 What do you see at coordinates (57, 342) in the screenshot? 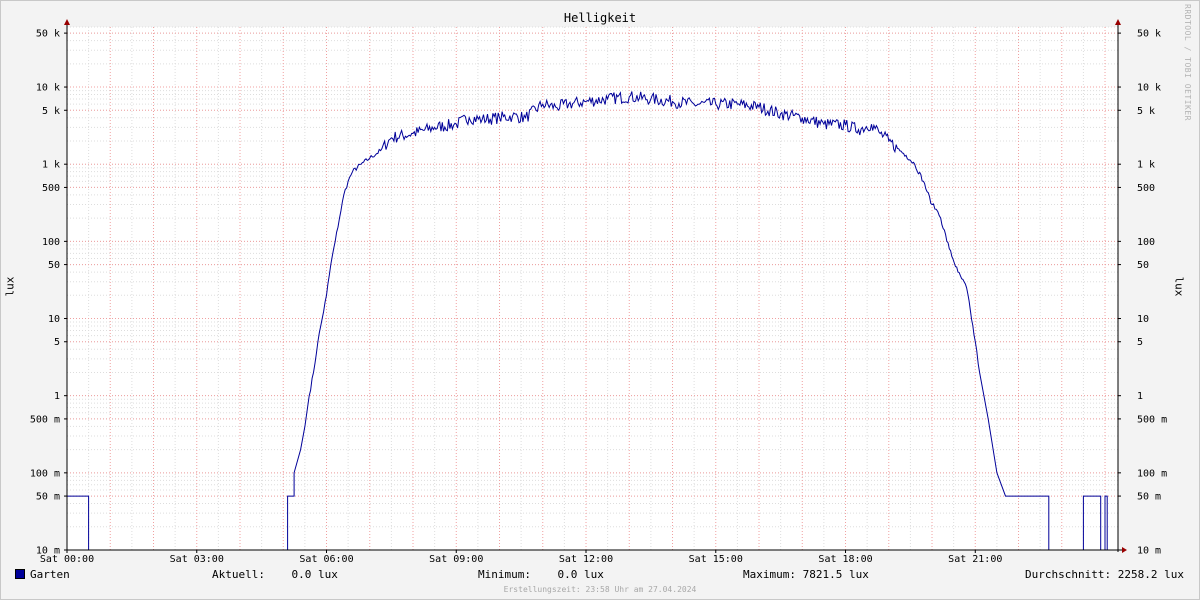
I see `y-tick-label-left: 5` at bounding box center [57, 342].